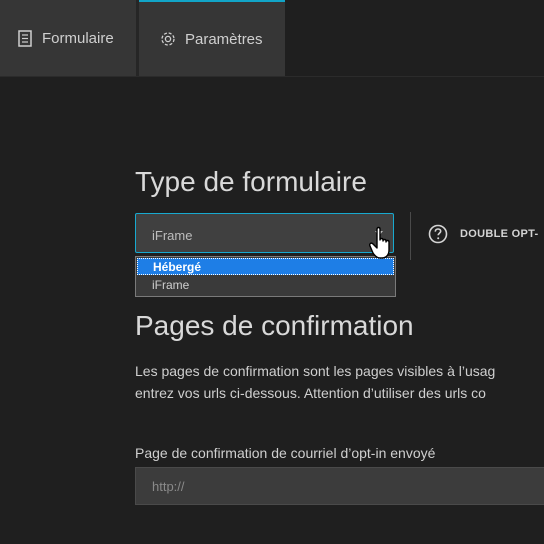  I want to click on optin-confirmation-url-input: http://, so click(339, 486).